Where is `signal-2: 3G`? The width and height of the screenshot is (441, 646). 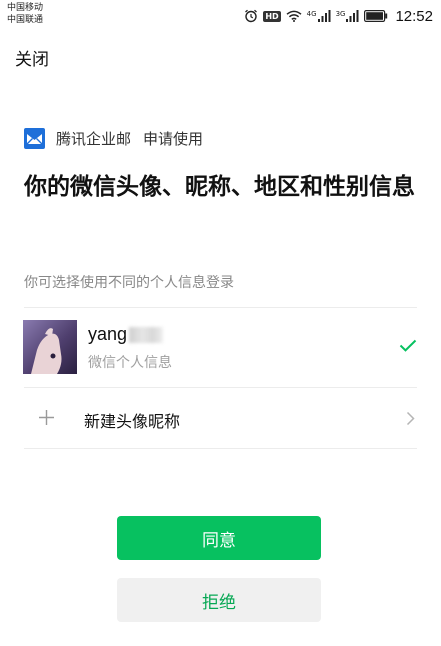 signal-2: 3G is located at coordinates (348, 16).